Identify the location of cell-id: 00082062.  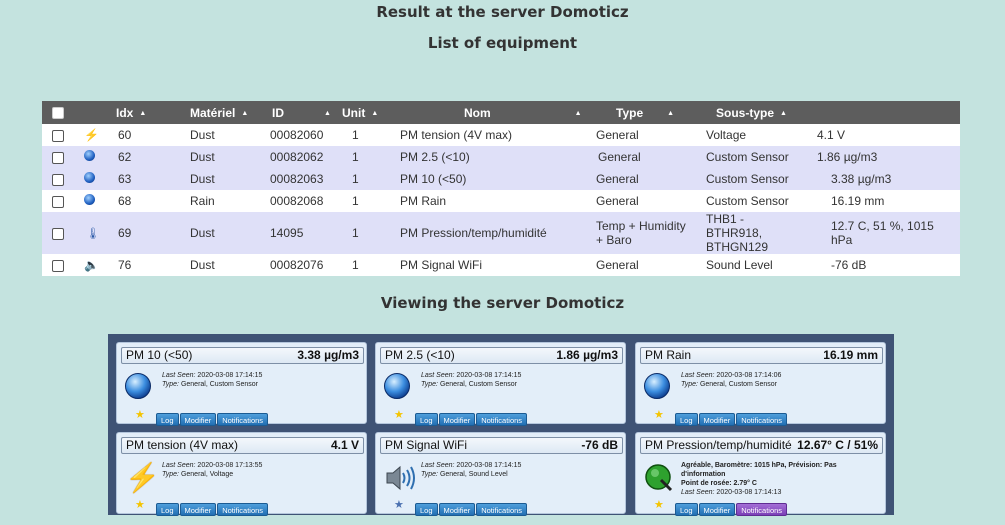
(302, 157).